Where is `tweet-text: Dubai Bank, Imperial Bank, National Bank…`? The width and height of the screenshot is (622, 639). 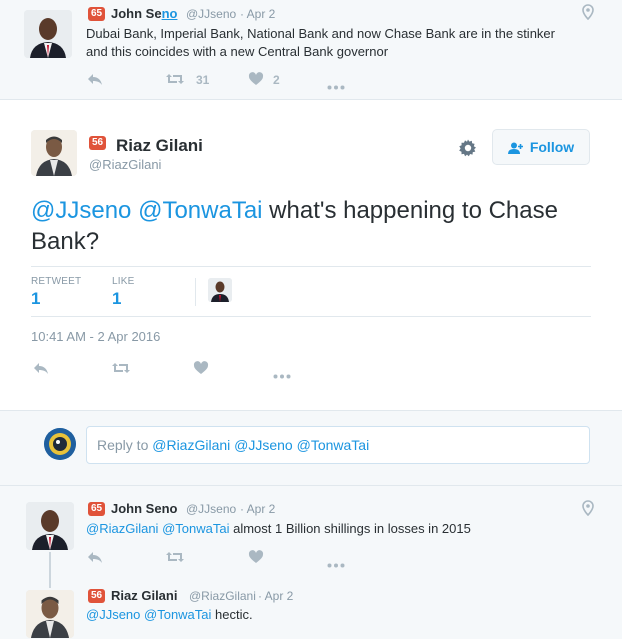 tweet-text: Dubai Bank, Imperial Bank, National Bank… is located at coordinates (320, 42).